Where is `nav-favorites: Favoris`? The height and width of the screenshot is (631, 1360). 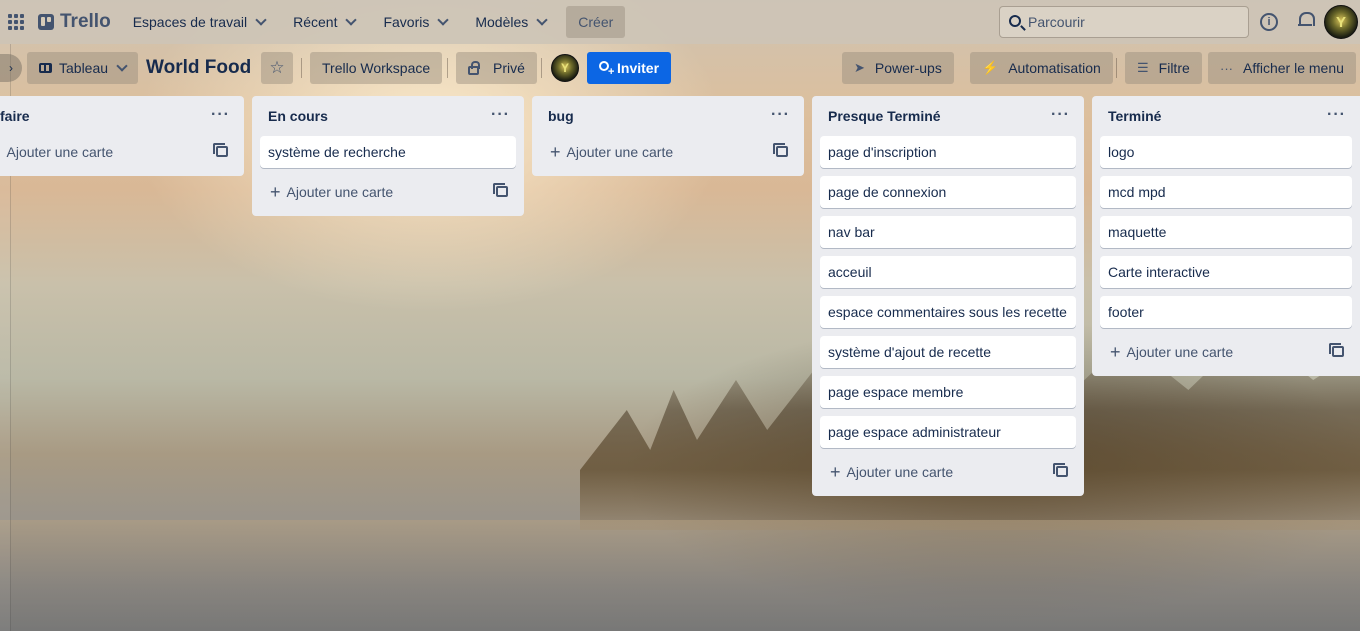 nav-favorites: Favoris is located at coordinates (415, 22).